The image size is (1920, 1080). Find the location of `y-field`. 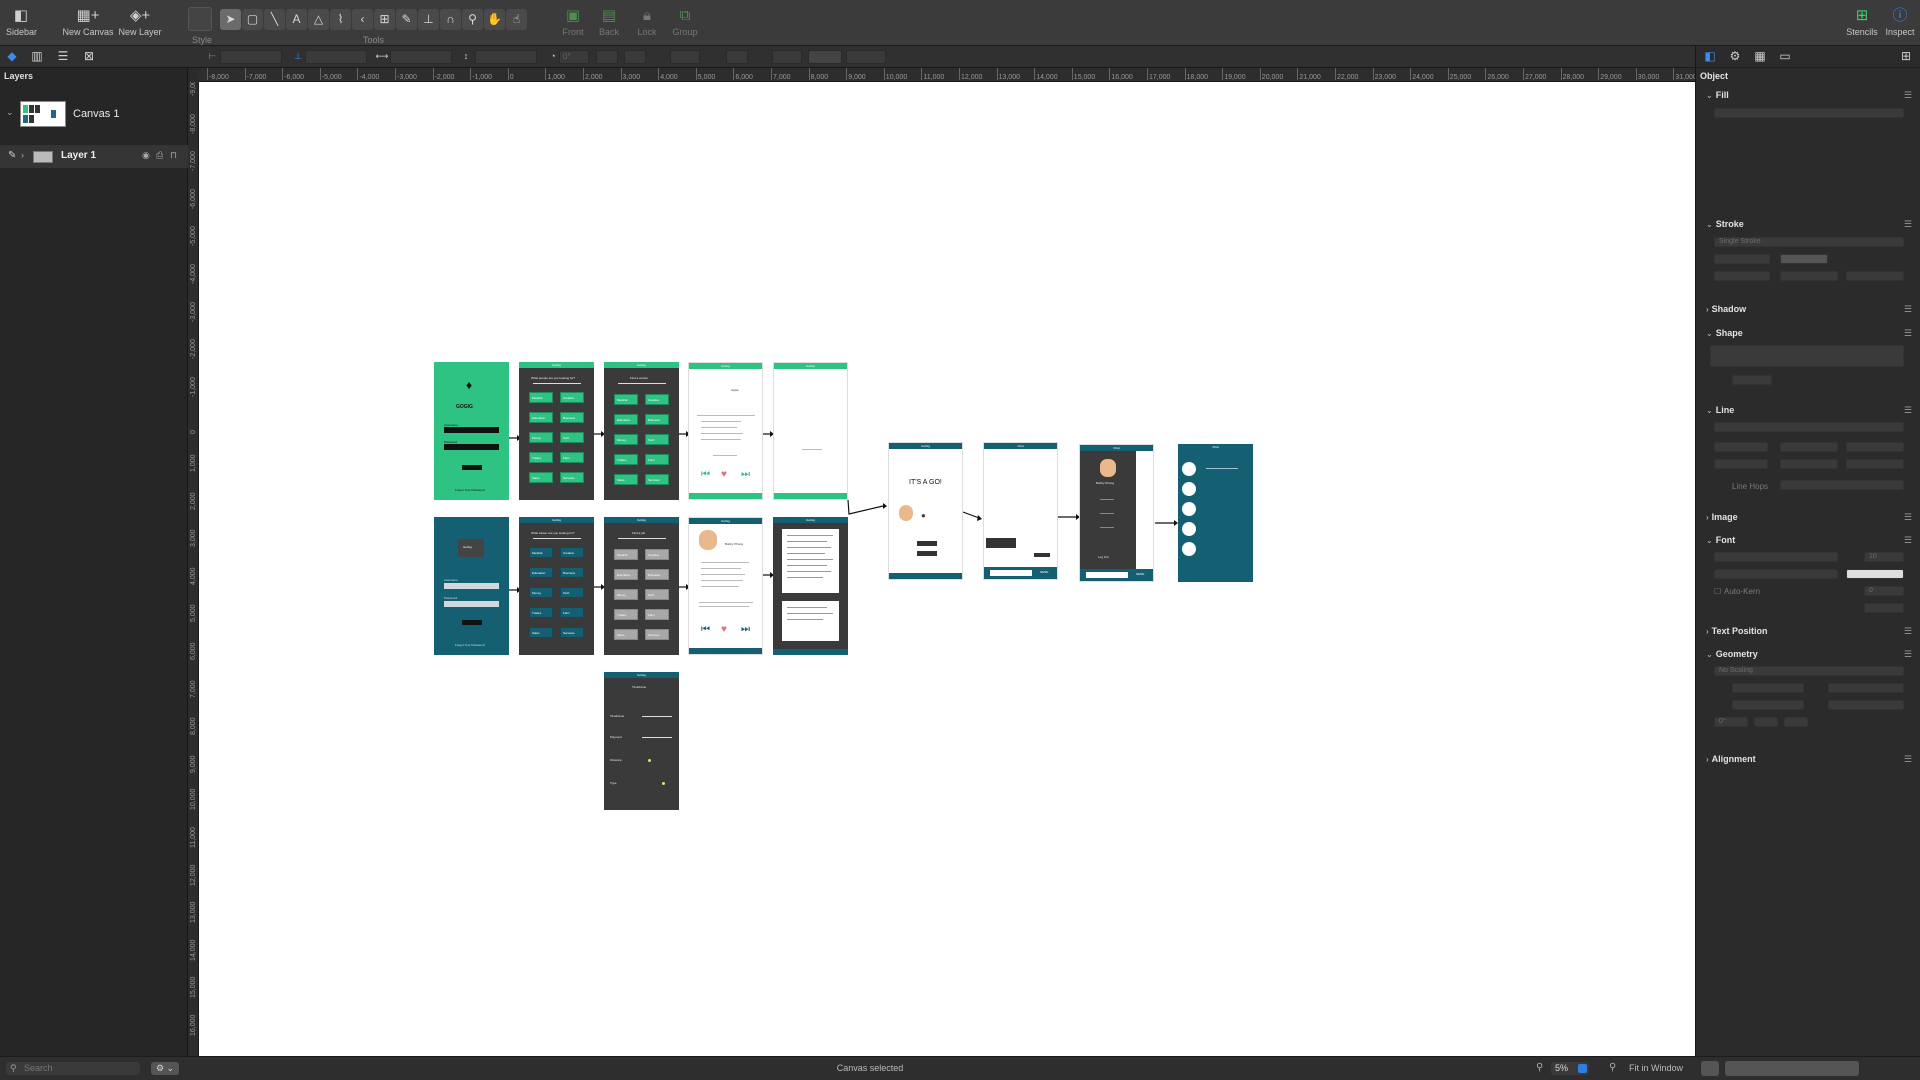

y-field is located at coordinates (336, 57).